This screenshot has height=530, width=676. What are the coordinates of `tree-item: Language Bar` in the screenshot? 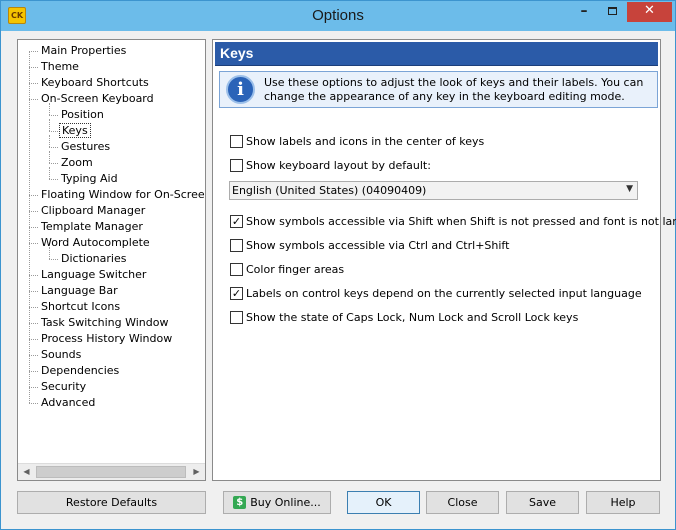 It's located at (79, 290).